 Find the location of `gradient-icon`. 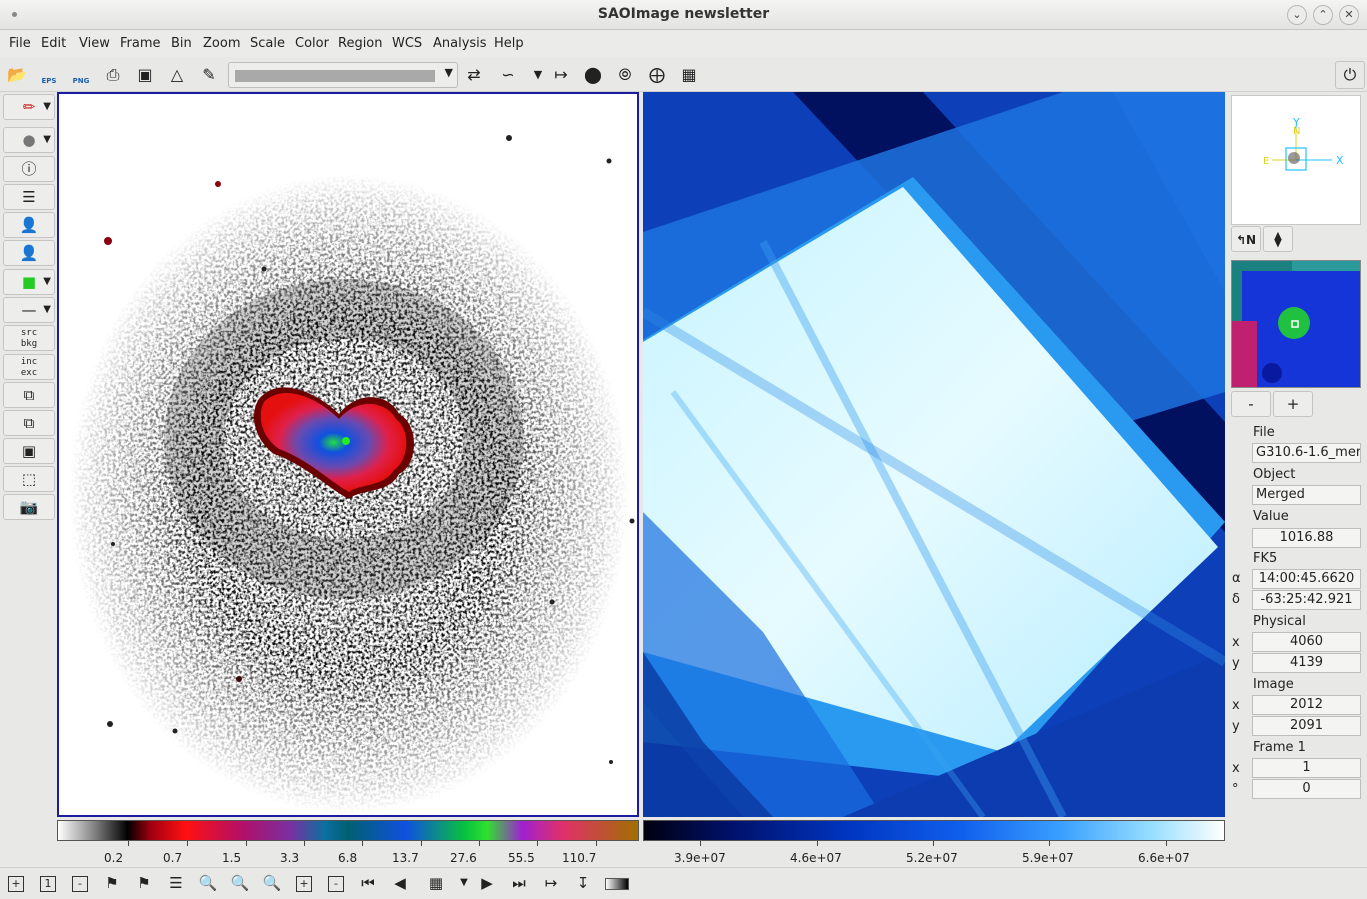

gradient-icon is located at coordinates (617, 883).